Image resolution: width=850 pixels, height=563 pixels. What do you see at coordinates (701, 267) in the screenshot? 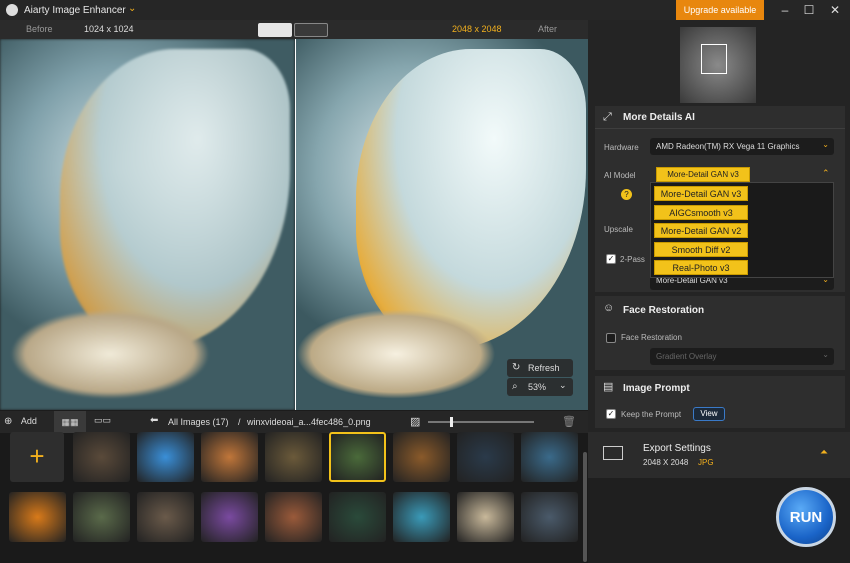
I see `ai-model-option: Real-Photo v3` at bounding box center [701, 267].